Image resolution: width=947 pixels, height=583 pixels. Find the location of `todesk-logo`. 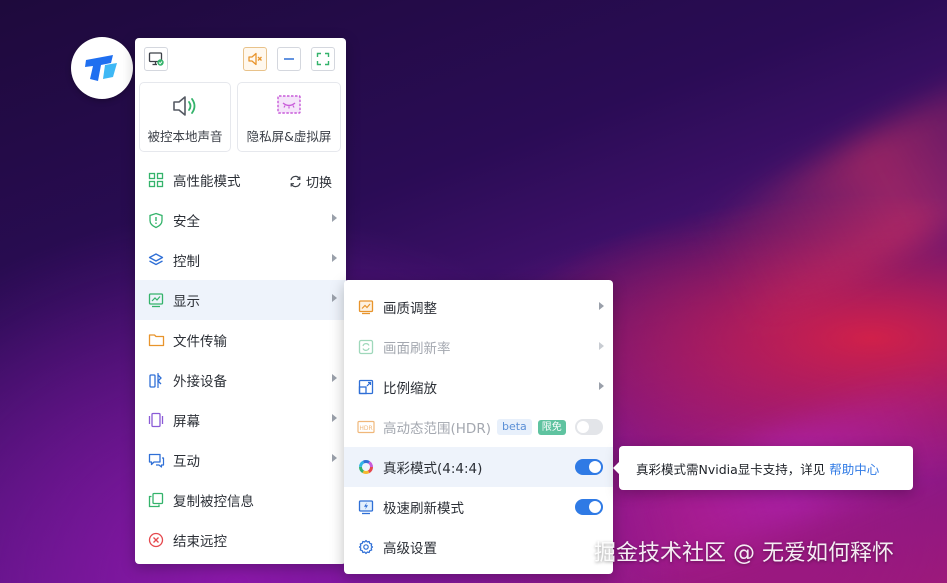

todesk-logo is located at coordinates (102, 68).